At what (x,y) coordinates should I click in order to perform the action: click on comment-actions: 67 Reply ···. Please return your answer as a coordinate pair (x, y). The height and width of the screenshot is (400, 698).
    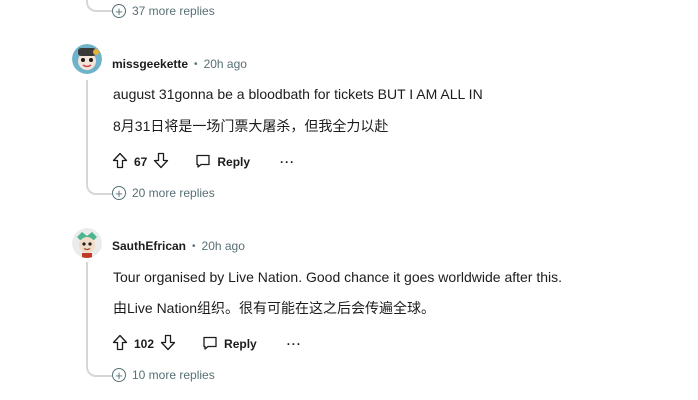
    Looking at the image, I should click on (203, 162).